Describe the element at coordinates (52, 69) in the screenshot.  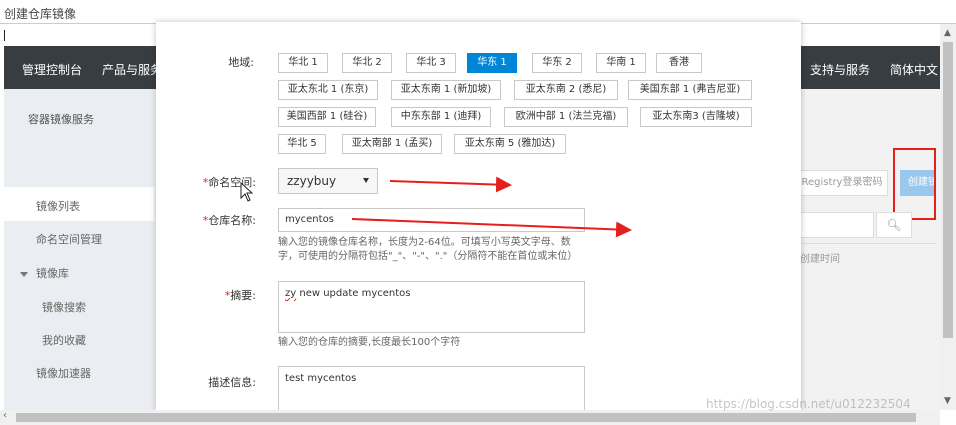
I see `nav-console: 管理控制台` at that location.